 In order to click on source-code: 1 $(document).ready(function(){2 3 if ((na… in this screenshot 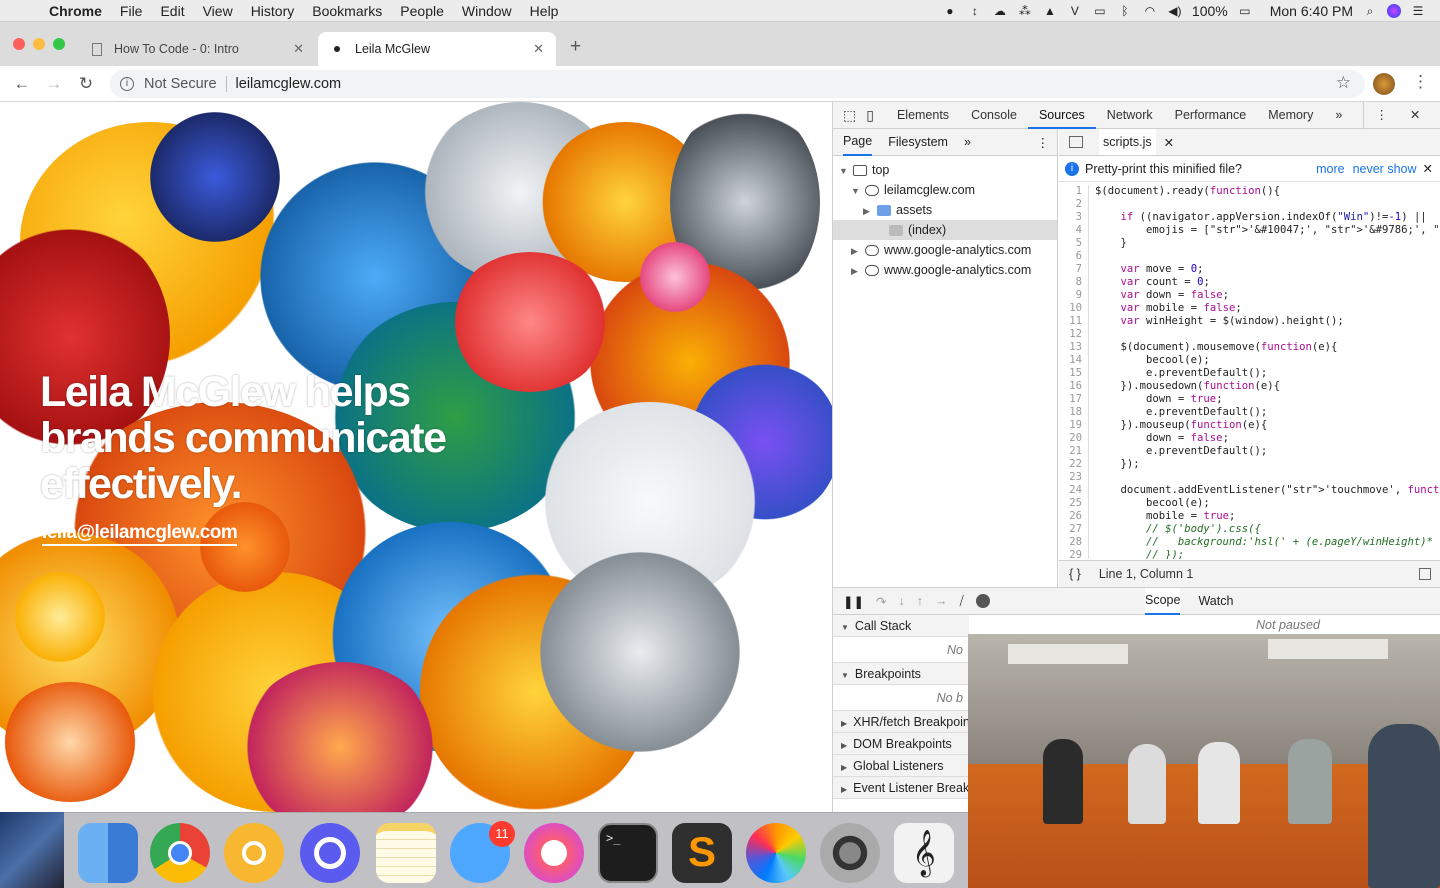, I will do `click(1249, 372)`.